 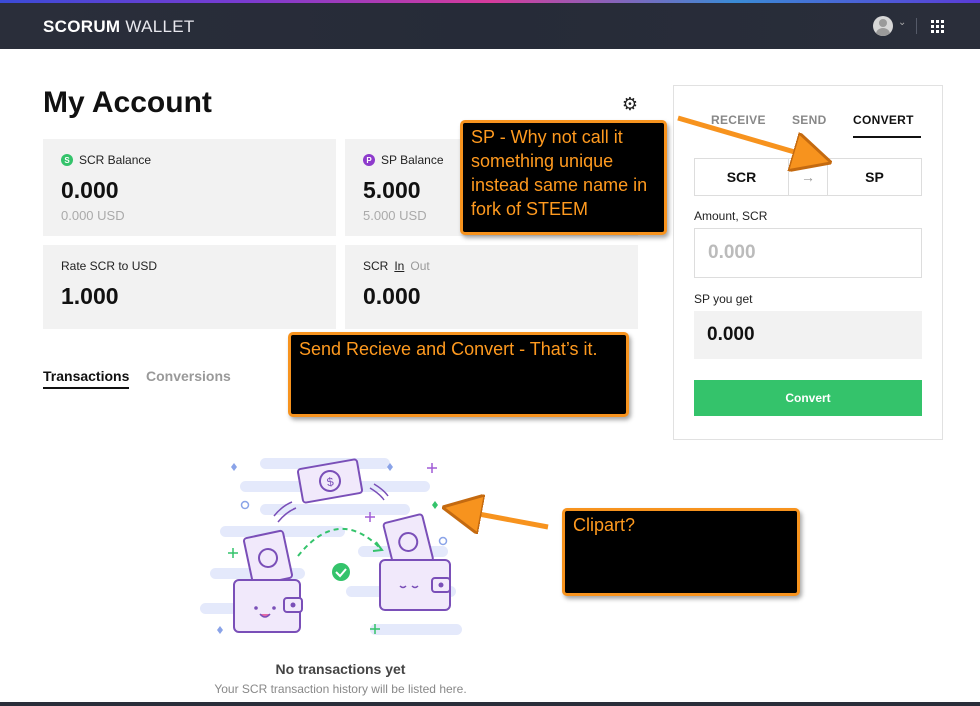 What do you see at coordinates (340, 669) in the screenshot?
I see `empty-state-title: No transactions yet` at bounding box center [340, 669].